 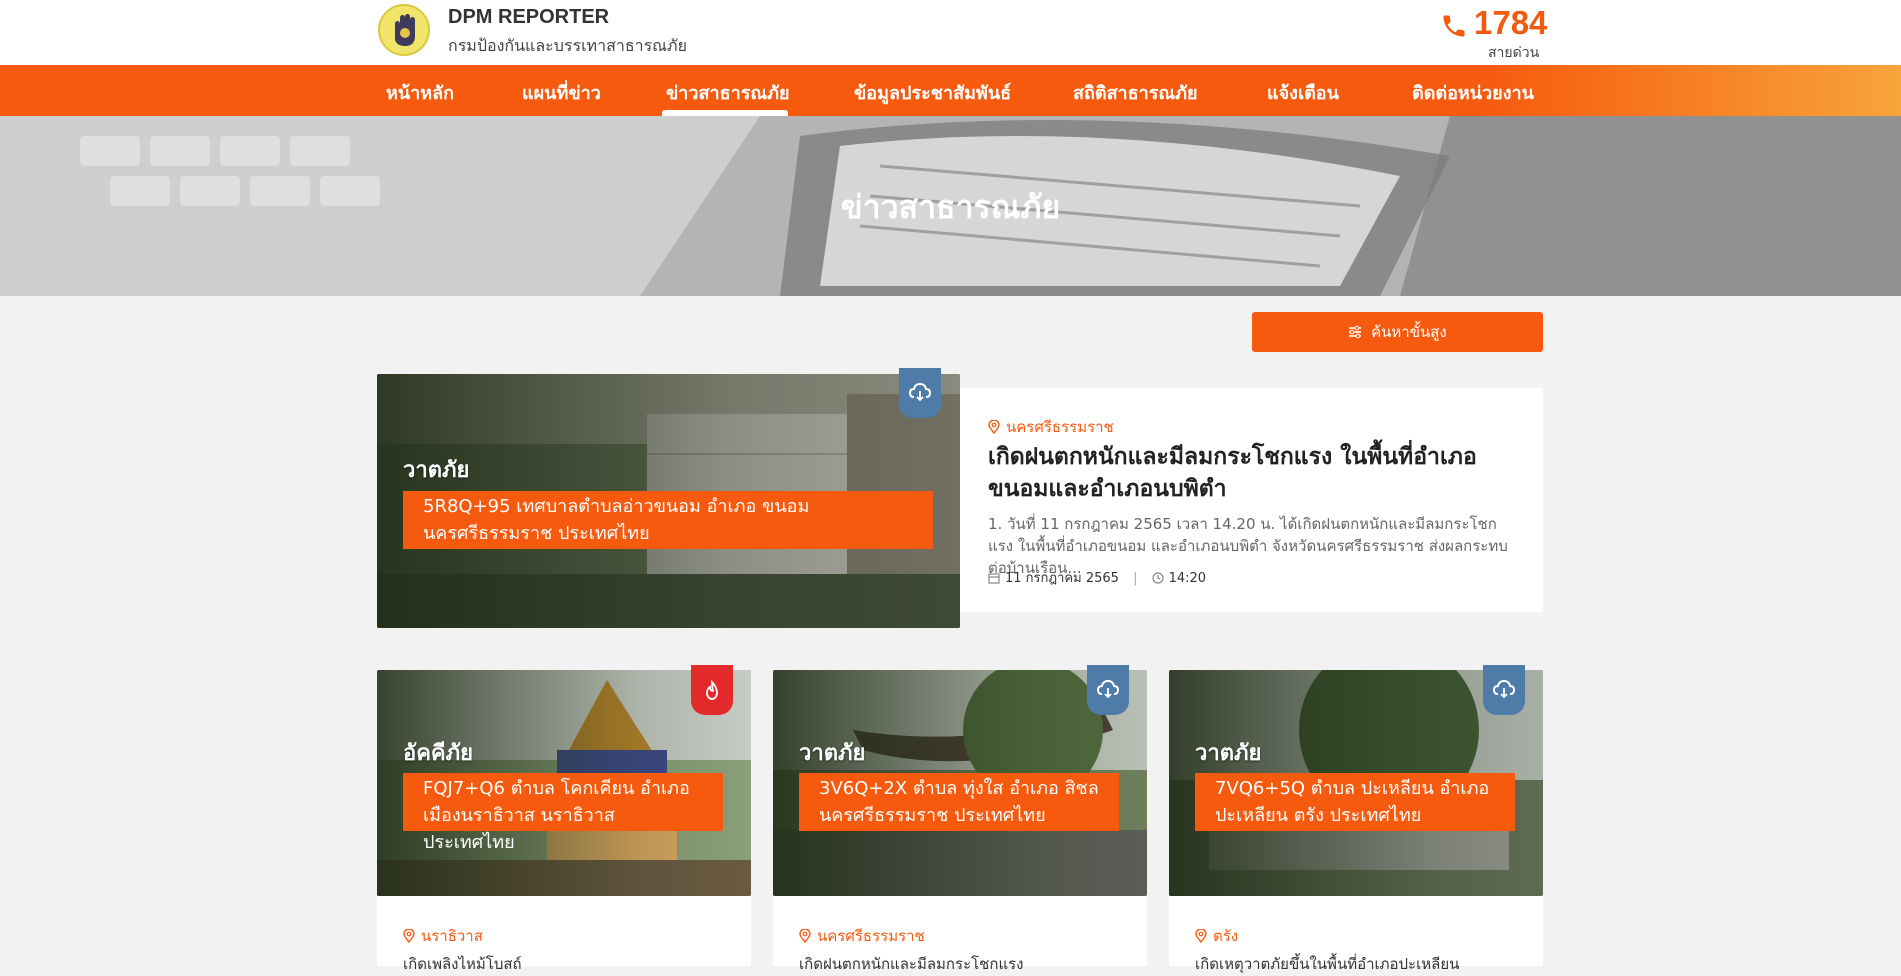 I want to click on nav-disaster-news: ข่าวสาธารณภัย, so click(x=728, y=92).